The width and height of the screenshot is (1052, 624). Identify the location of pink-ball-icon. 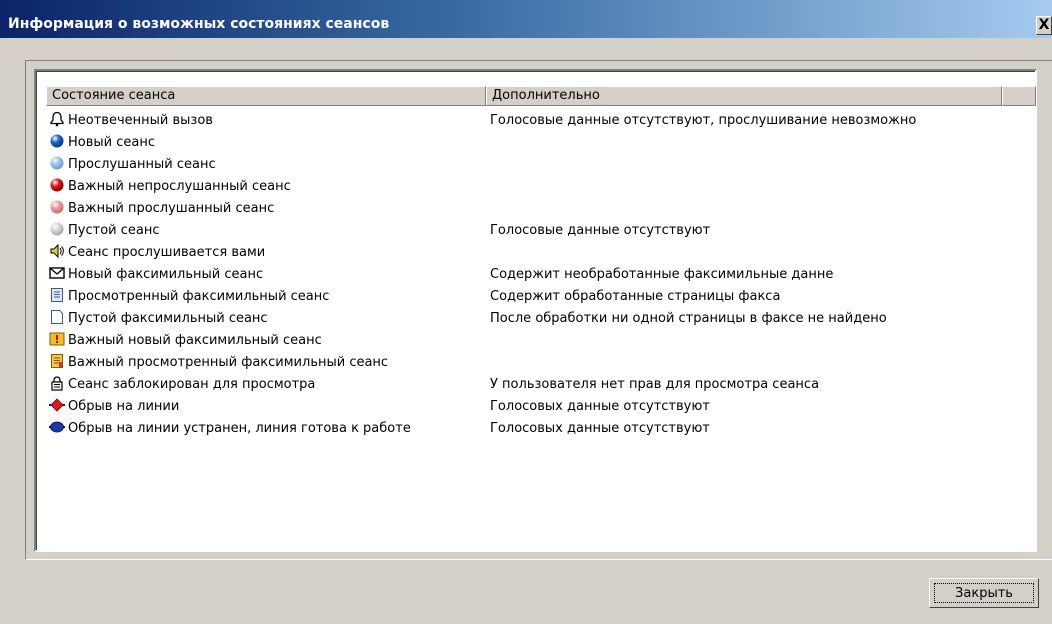
(57, 207).